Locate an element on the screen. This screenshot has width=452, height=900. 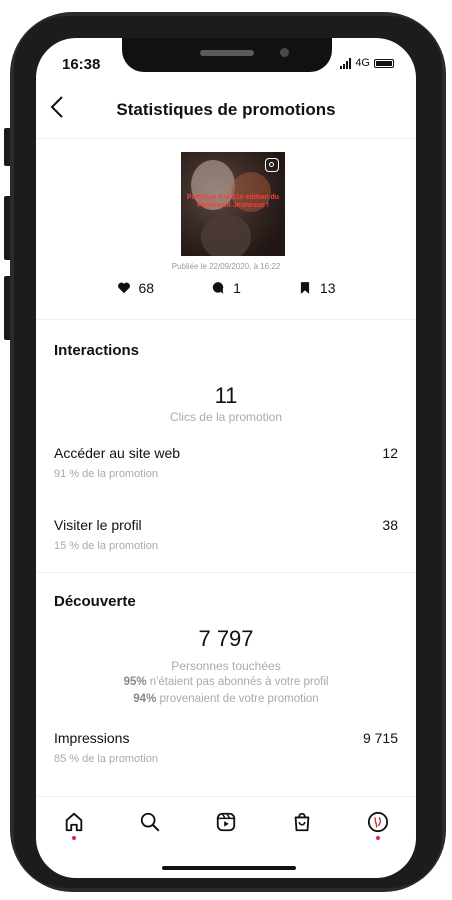
row-value: 38 is located at coordinates (390, 525).